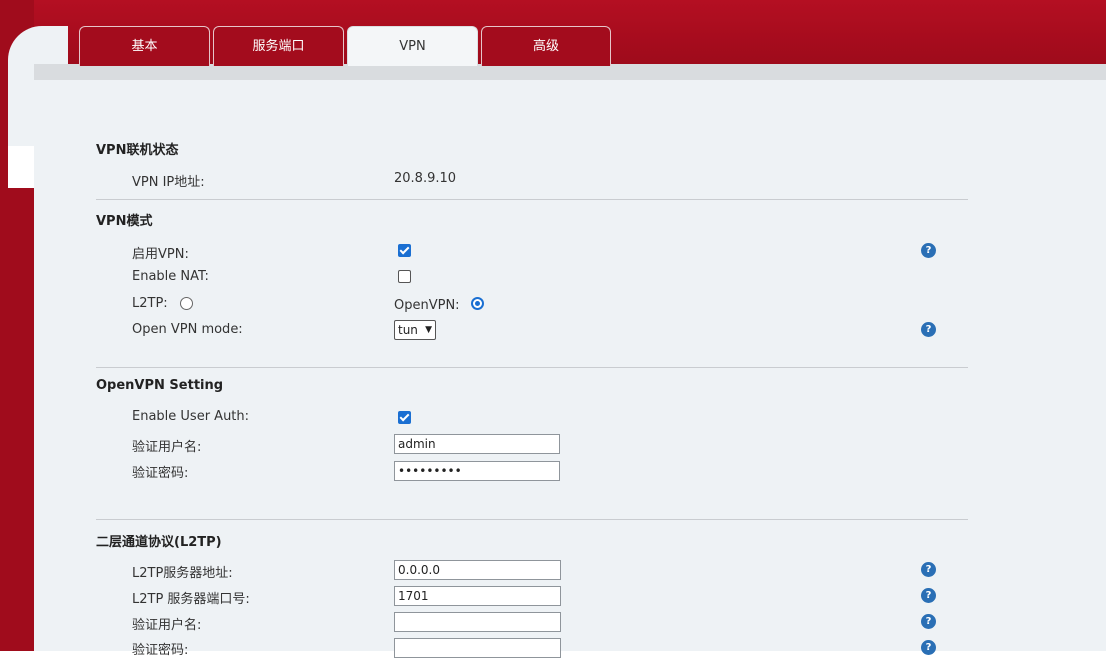 The image size is (1106, 658). Describe the element at coordinates (159, 542) in the screenshot. I see `l2tp-heading: 二层通道协议(L2TP)` at that location.